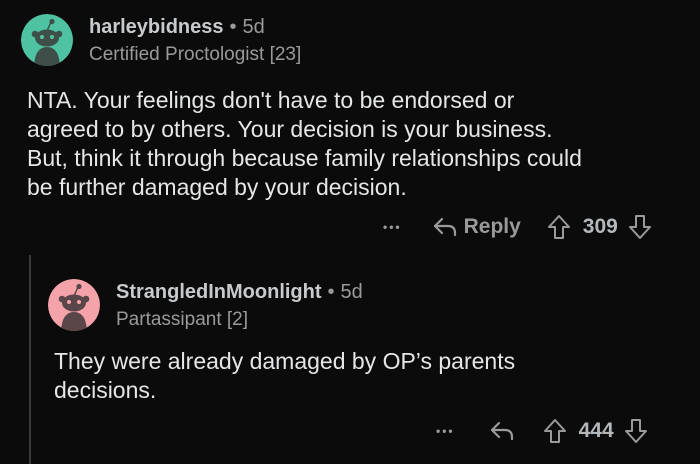 This screenshot has height=464, width=700. Describe the element at coordinates (219, 292) in the screenshot. I see `username: StrangledInMoonlight` at that location.